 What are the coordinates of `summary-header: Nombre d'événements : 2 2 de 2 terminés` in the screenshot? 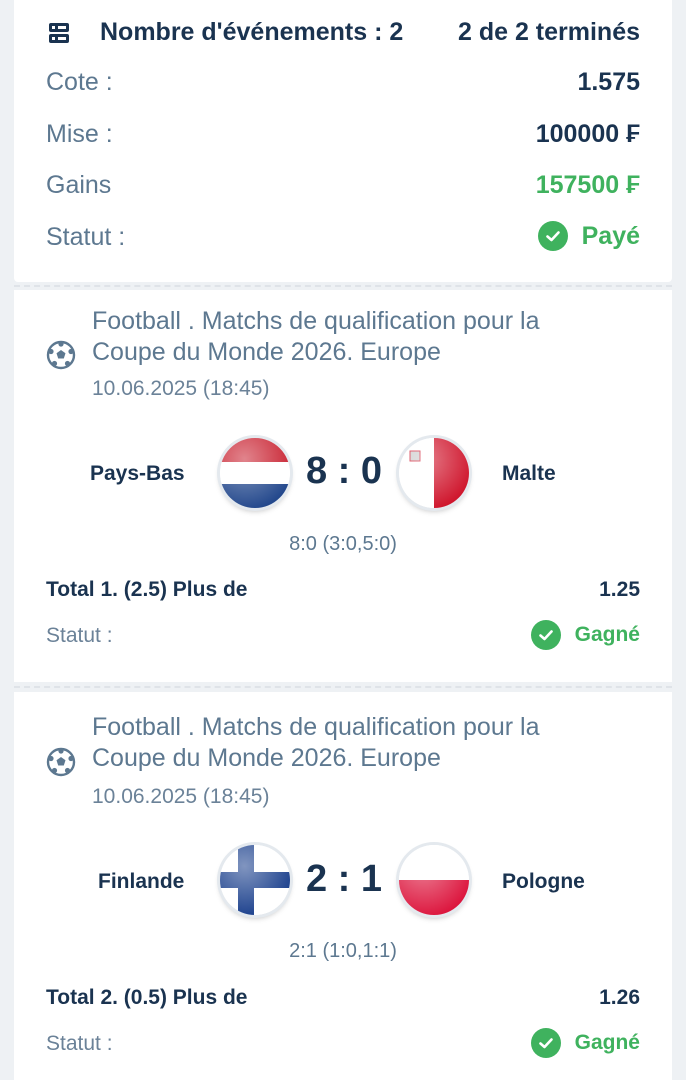 It's located at (343, 33).